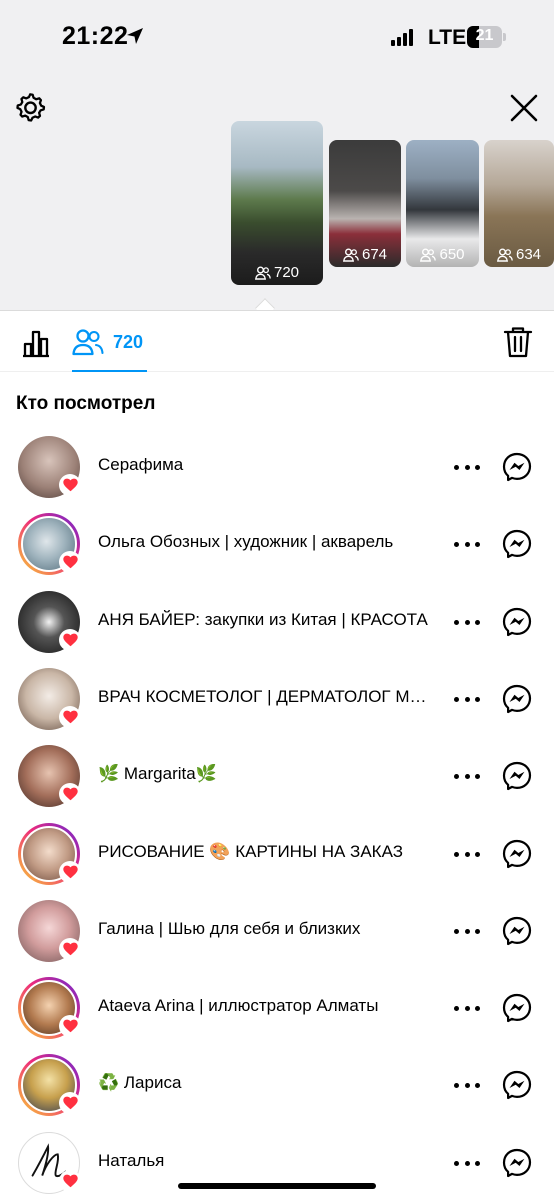 This screenshot has height=1200, width=554. I want to click on active-tab-indicator, so click(109, 371).